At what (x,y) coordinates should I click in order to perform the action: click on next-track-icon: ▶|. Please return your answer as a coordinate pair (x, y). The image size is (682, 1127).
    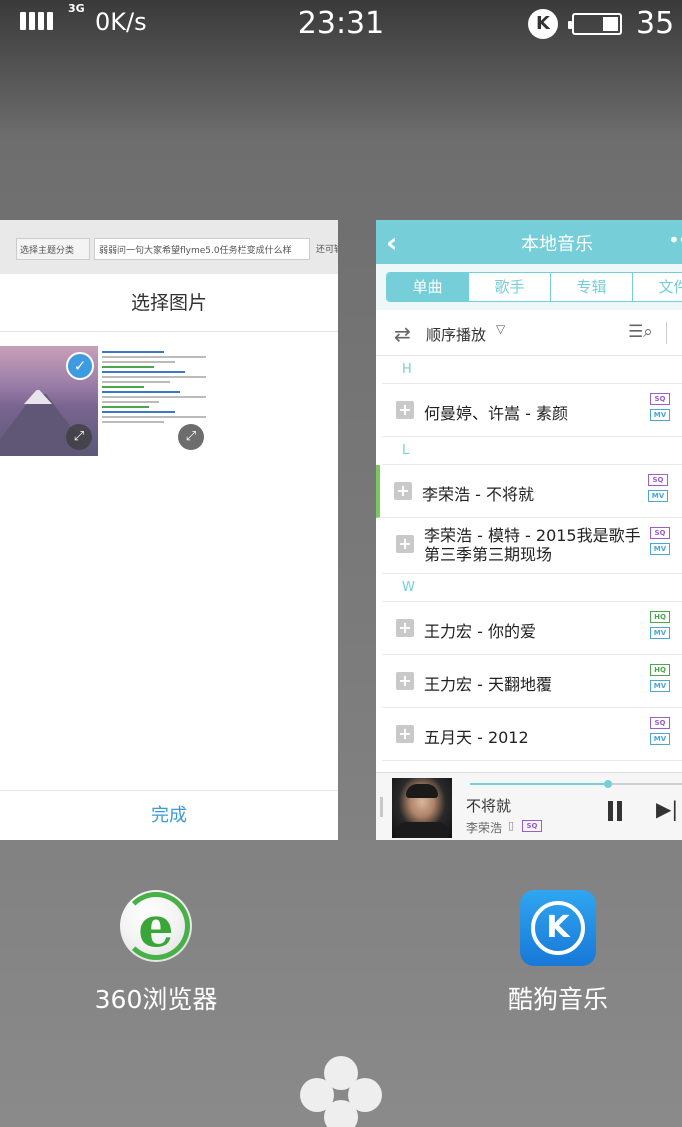
    Looking at the image, I should click on (667, 809).